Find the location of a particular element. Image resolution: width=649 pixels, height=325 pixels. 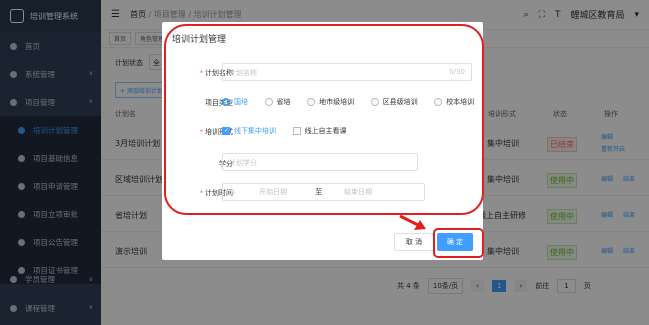

highlight-confirm-outline is located at coordinates (458, 243).